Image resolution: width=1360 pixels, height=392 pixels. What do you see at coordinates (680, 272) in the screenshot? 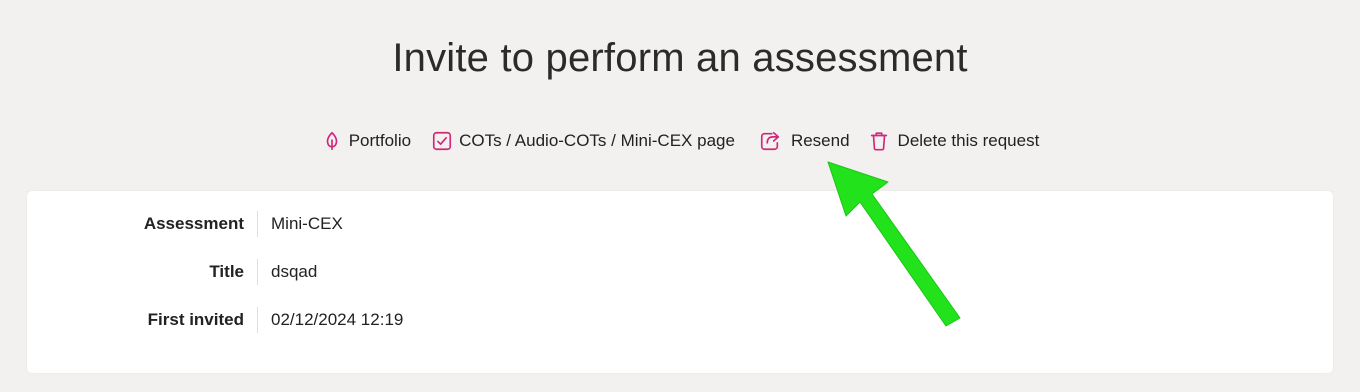
I see `detail-row-title: Title dsqad` at bounding box center [680, 272].